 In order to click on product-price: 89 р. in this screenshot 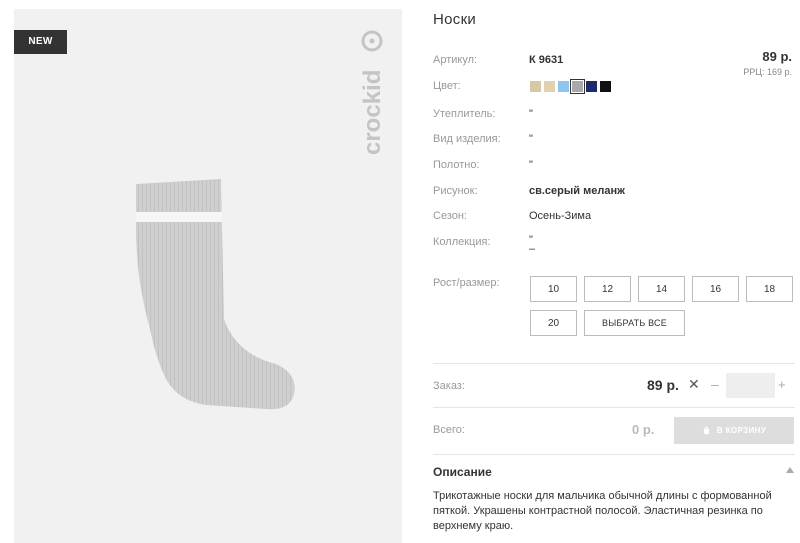, I will do `click(777, 56)`.